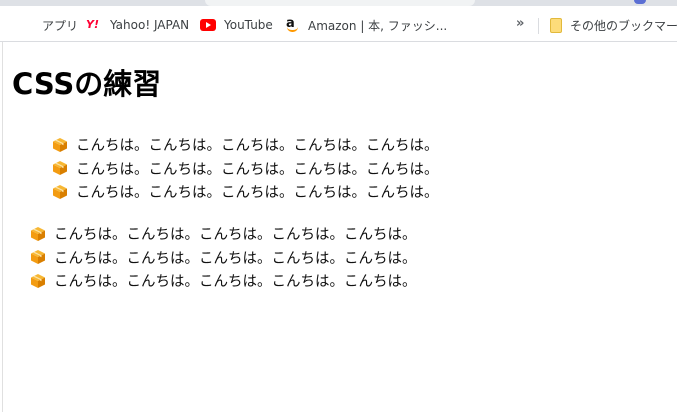 This screenshot has width=677, height=412. I want to click on bookmarks-overflow-chevron-icon: », so click(520, 23).